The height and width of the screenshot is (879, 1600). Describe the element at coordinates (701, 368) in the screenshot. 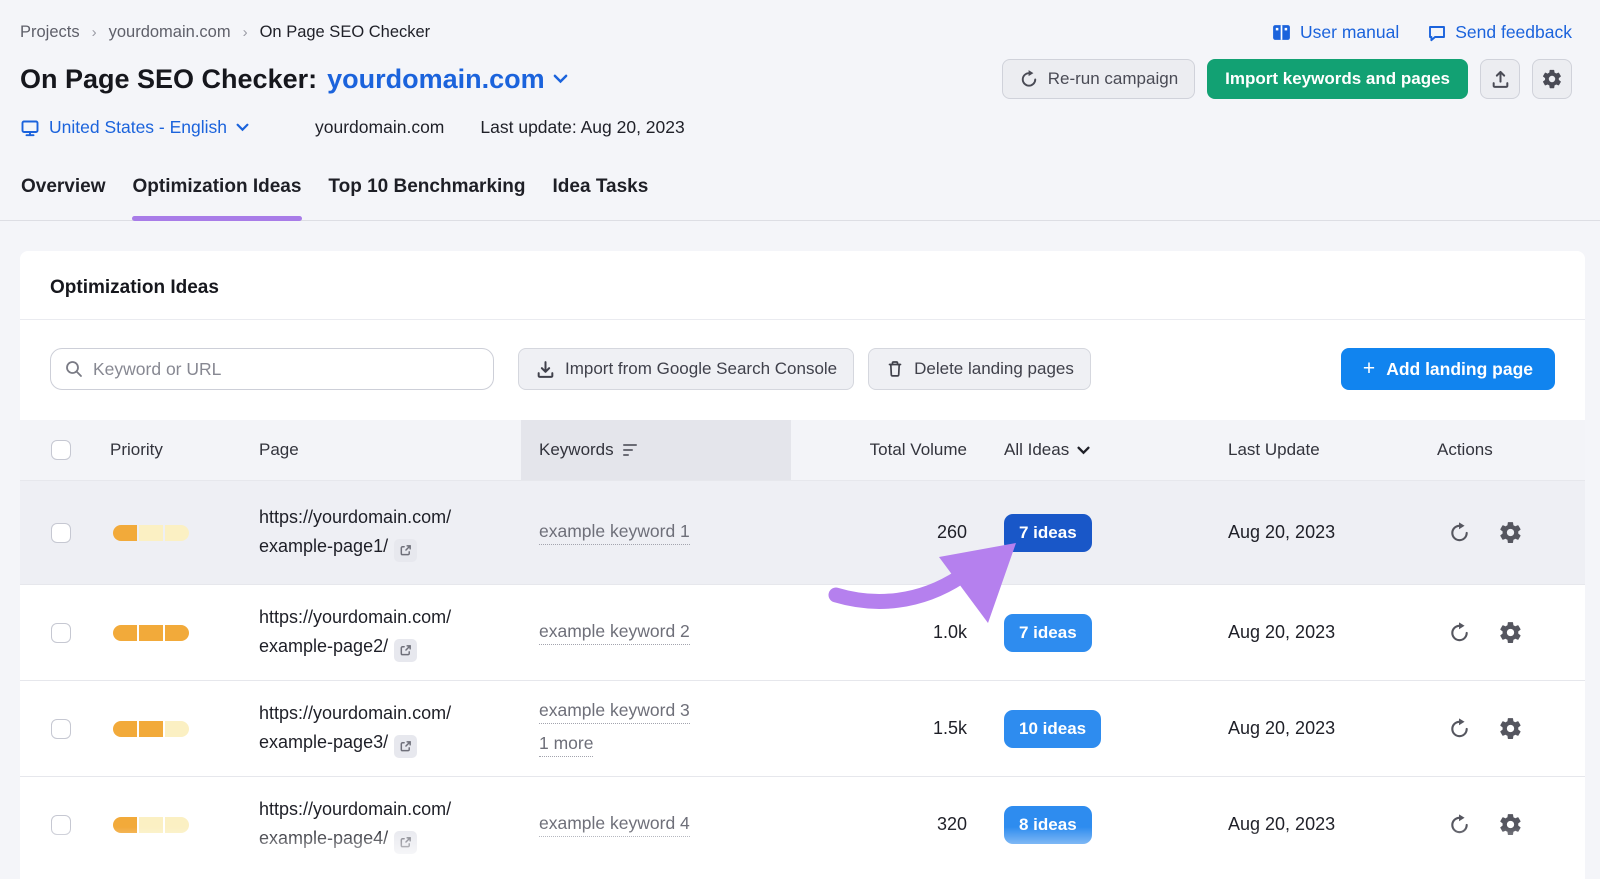

I see `import-gsc-label: Import from Google Search Console` at that location.